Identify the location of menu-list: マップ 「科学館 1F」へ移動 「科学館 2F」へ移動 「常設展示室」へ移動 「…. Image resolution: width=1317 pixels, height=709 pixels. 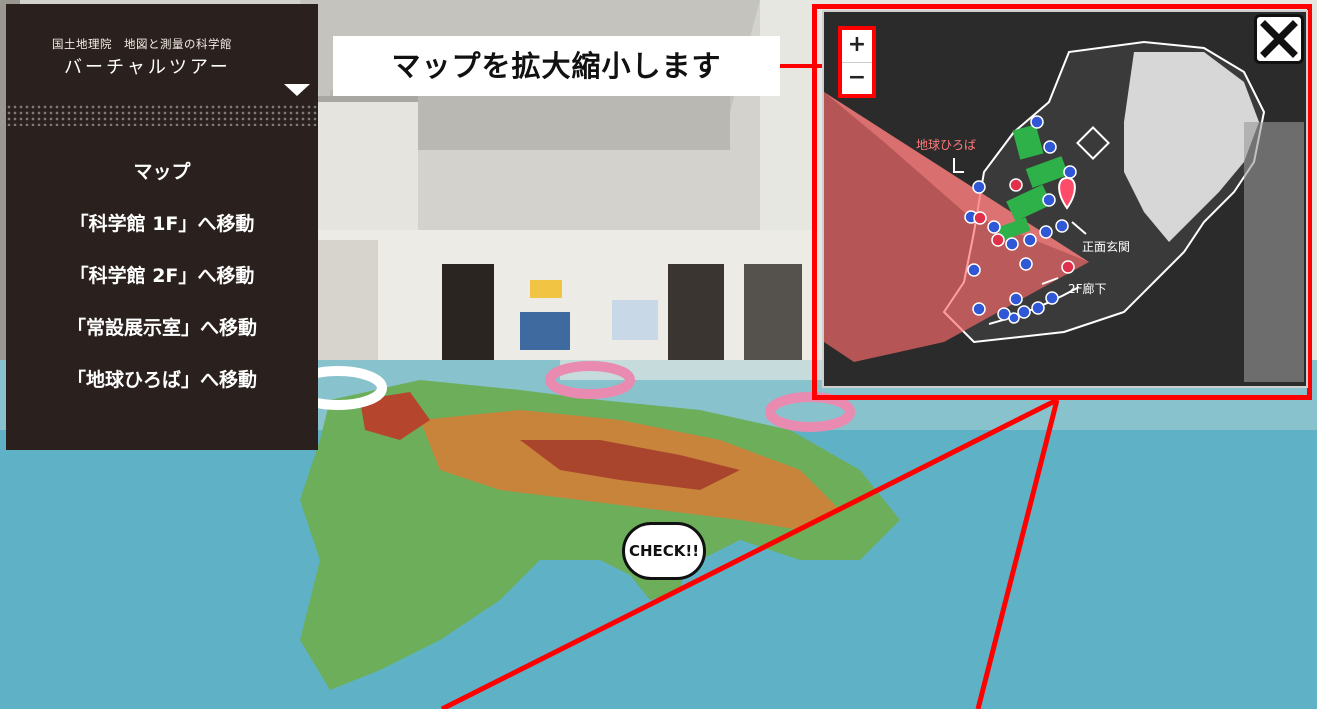
(162, 288).